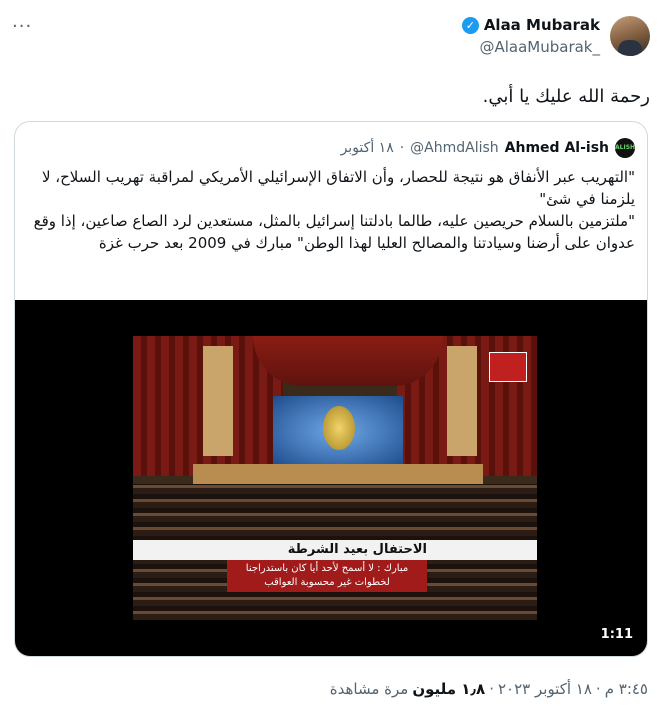 The height and width of the screenshot is (712, 664). Describe the element at coordinates (545, 689) in the screenshot. I see `tweet-date: ١٨ أكتوبر ٢٠٢٣` at that location.